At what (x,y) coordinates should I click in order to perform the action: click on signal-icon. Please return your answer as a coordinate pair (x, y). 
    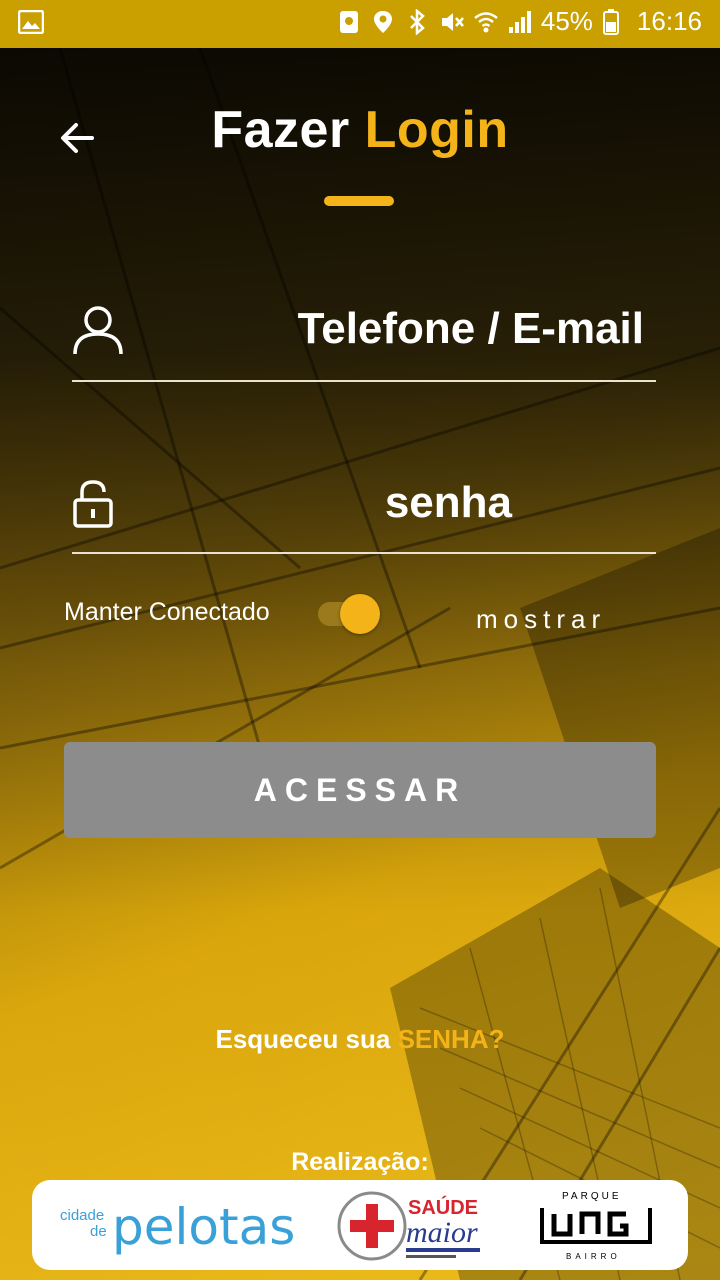
    Looking at the image, I should click on (519, 22).